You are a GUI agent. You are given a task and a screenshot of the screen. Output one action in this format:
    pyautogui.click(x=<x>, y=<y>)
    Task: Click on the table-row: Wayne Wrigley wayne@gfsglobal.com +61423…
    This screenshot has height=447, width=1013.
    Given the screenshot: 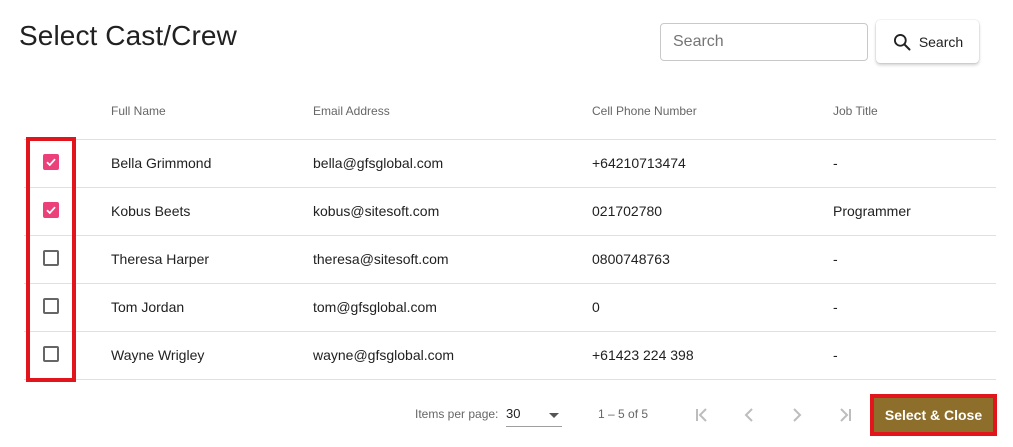 What is the action you would take?
    pyautogui.click(x=510, y=356)
    